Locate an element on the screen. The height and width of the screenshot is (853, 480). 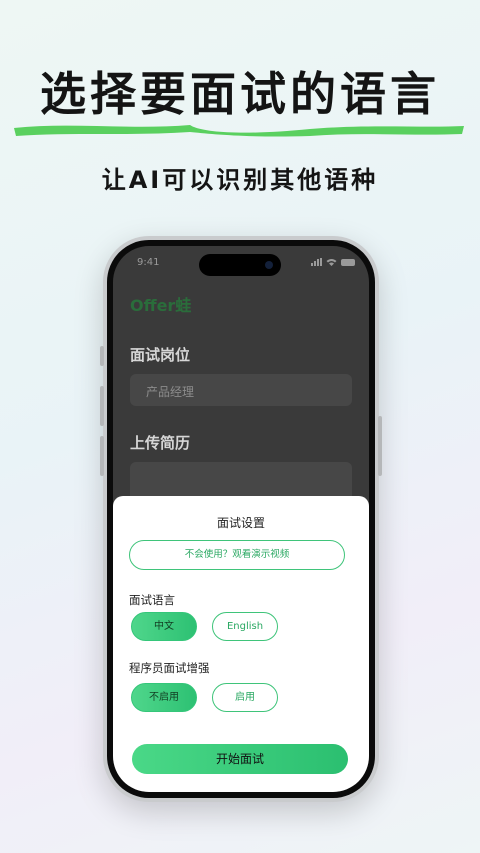
camera-icon is located at coordinates (269, 265).